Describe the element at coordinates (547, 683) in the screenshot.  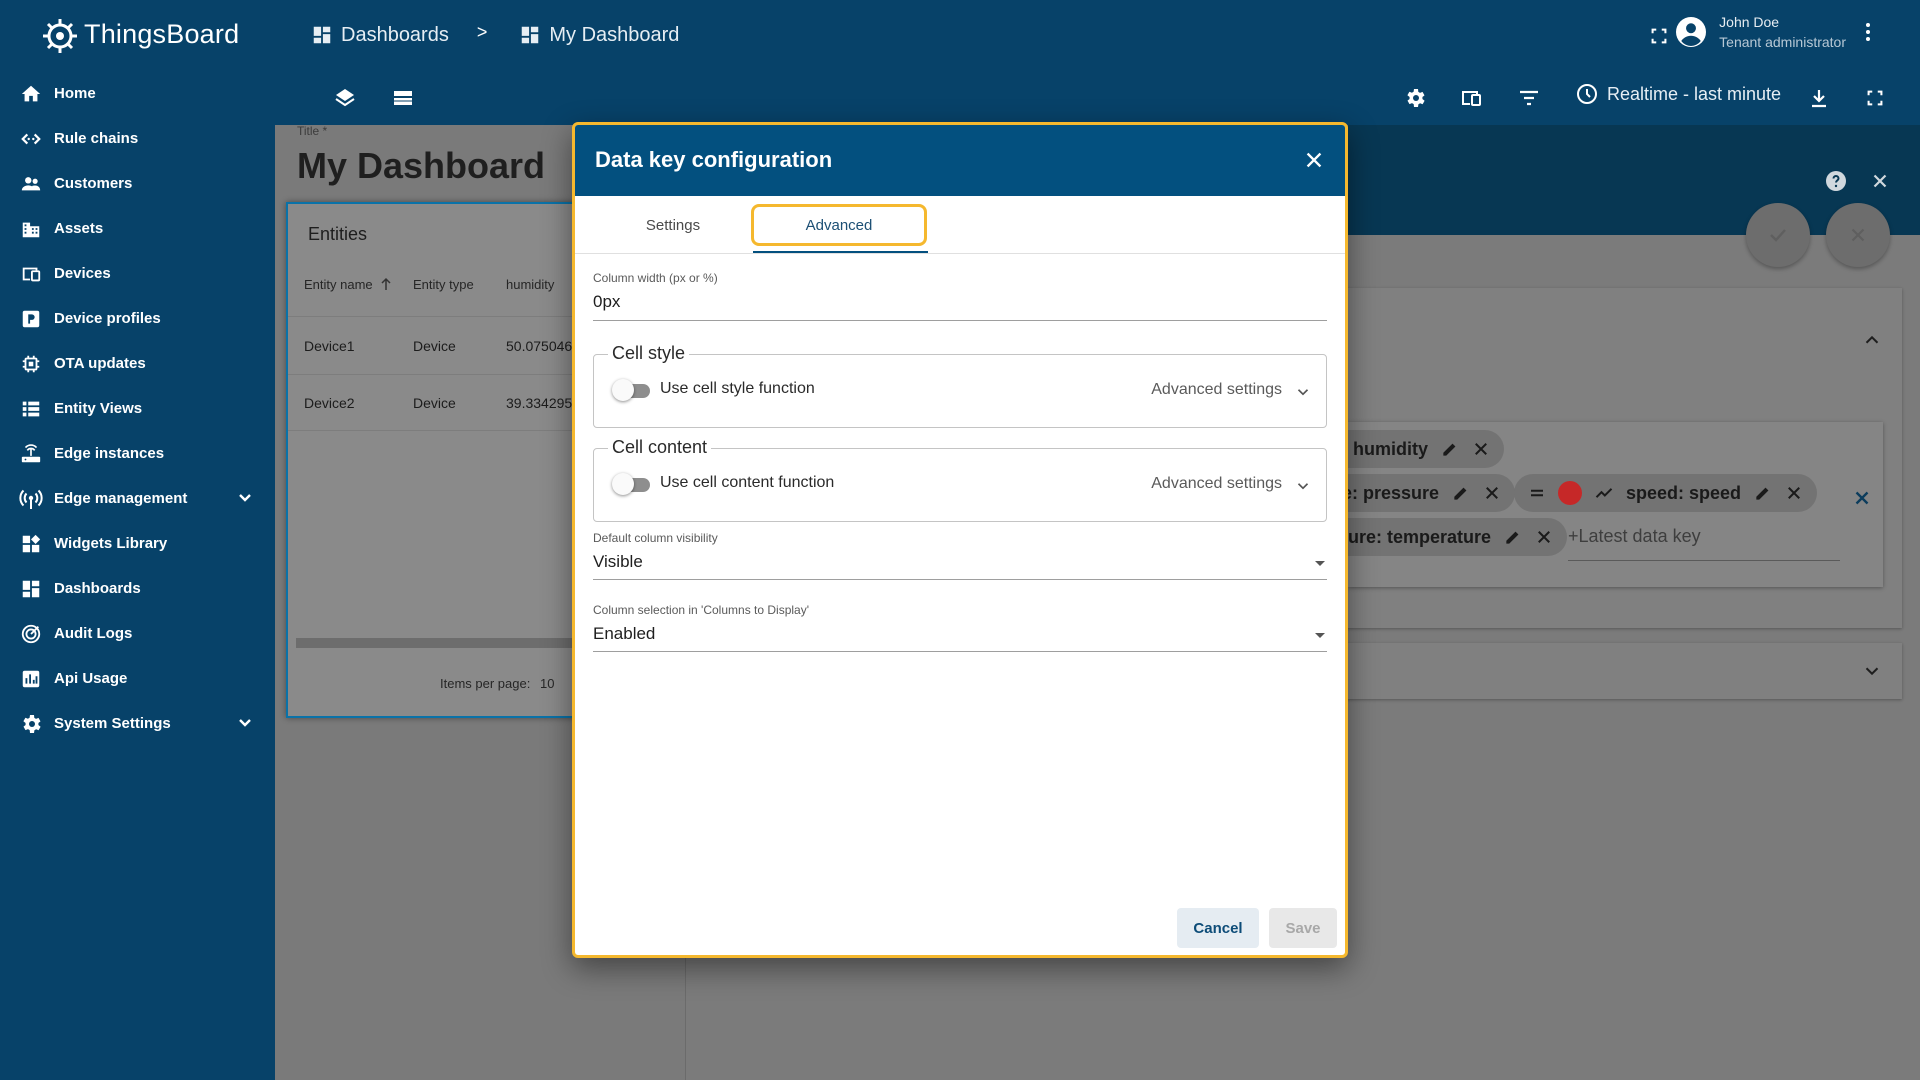
I see `items-per-page-select: 10` at that location.